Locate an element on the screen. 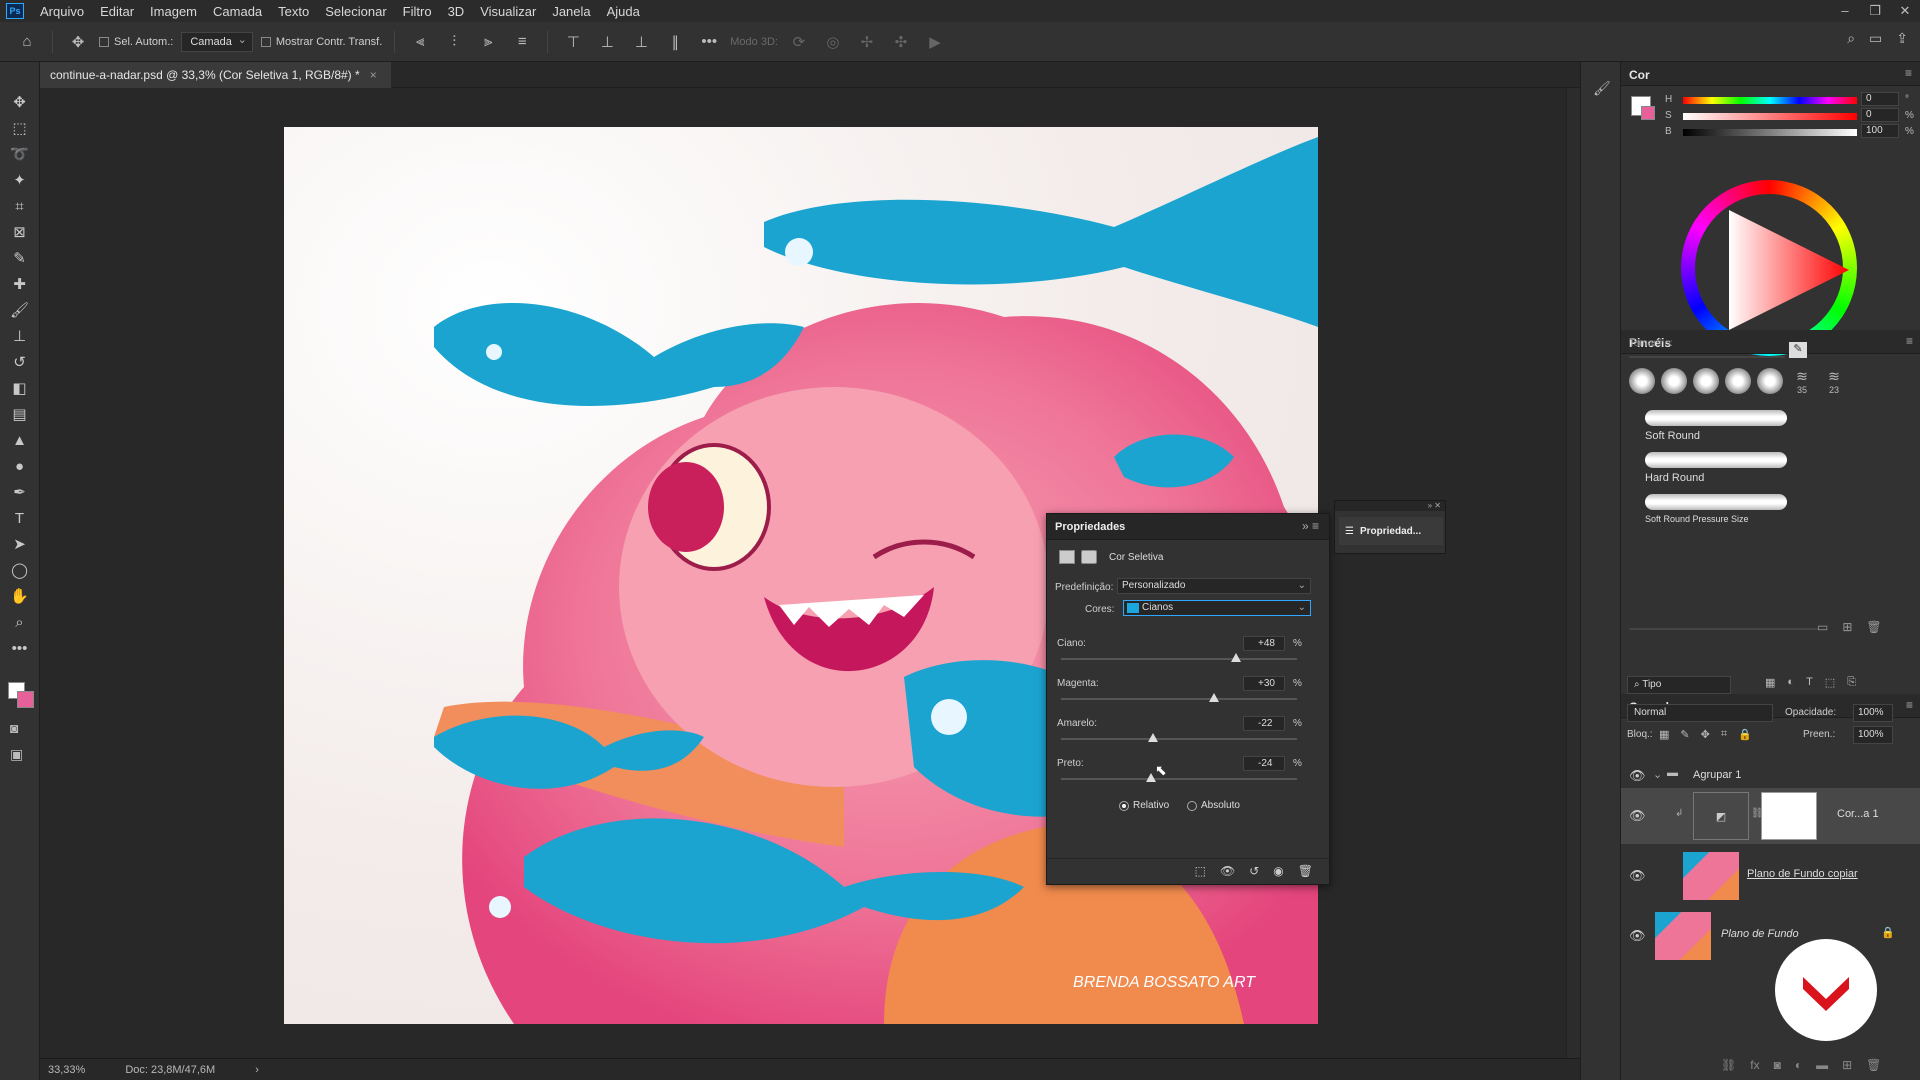  minimize-icon: – is located at coordinates (1845, 11).